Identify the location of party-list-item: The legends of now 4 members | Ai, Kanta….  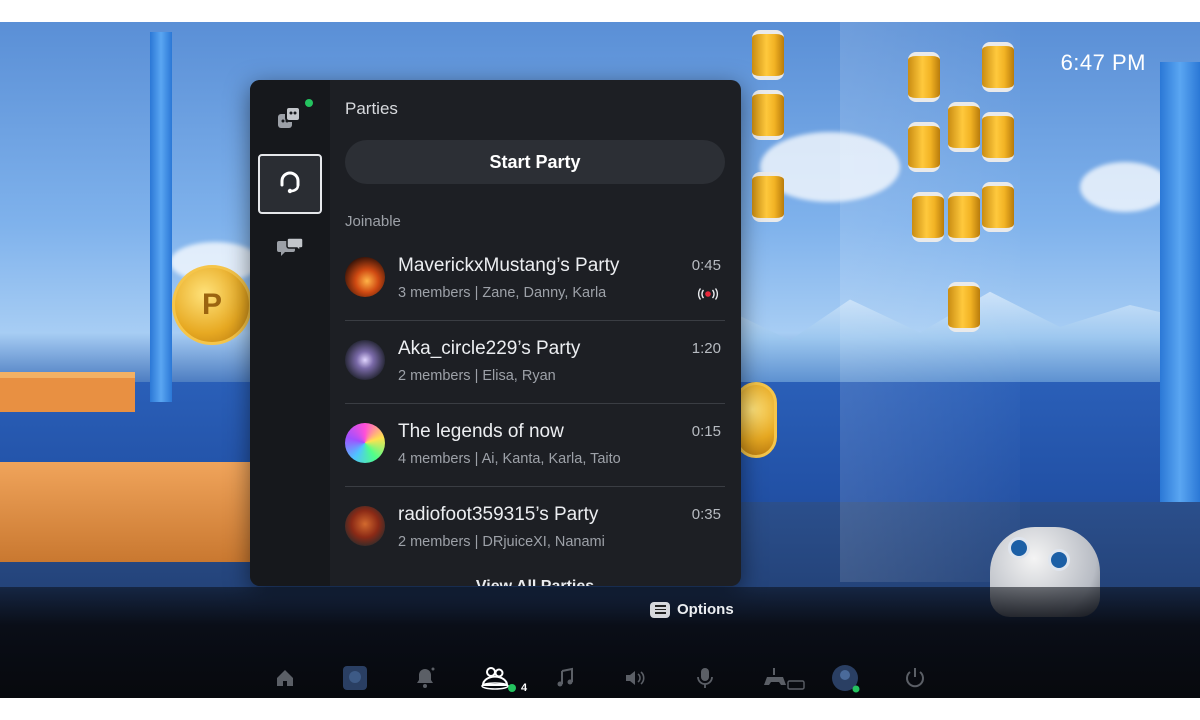
(535, 445).